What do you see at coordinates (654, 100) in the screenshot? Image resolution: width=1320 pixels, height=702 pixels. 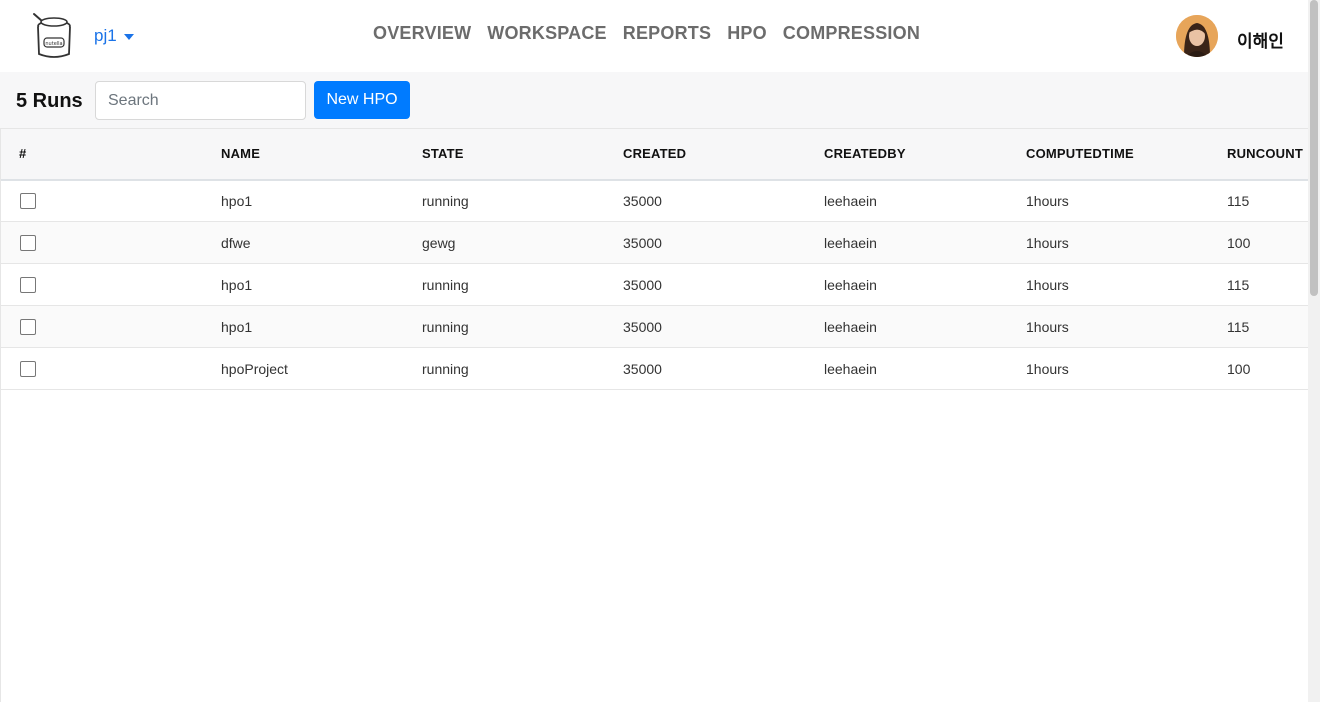 I see `runs-toolbar: 5 Runs New HPO` at bounding box center [654, 100].